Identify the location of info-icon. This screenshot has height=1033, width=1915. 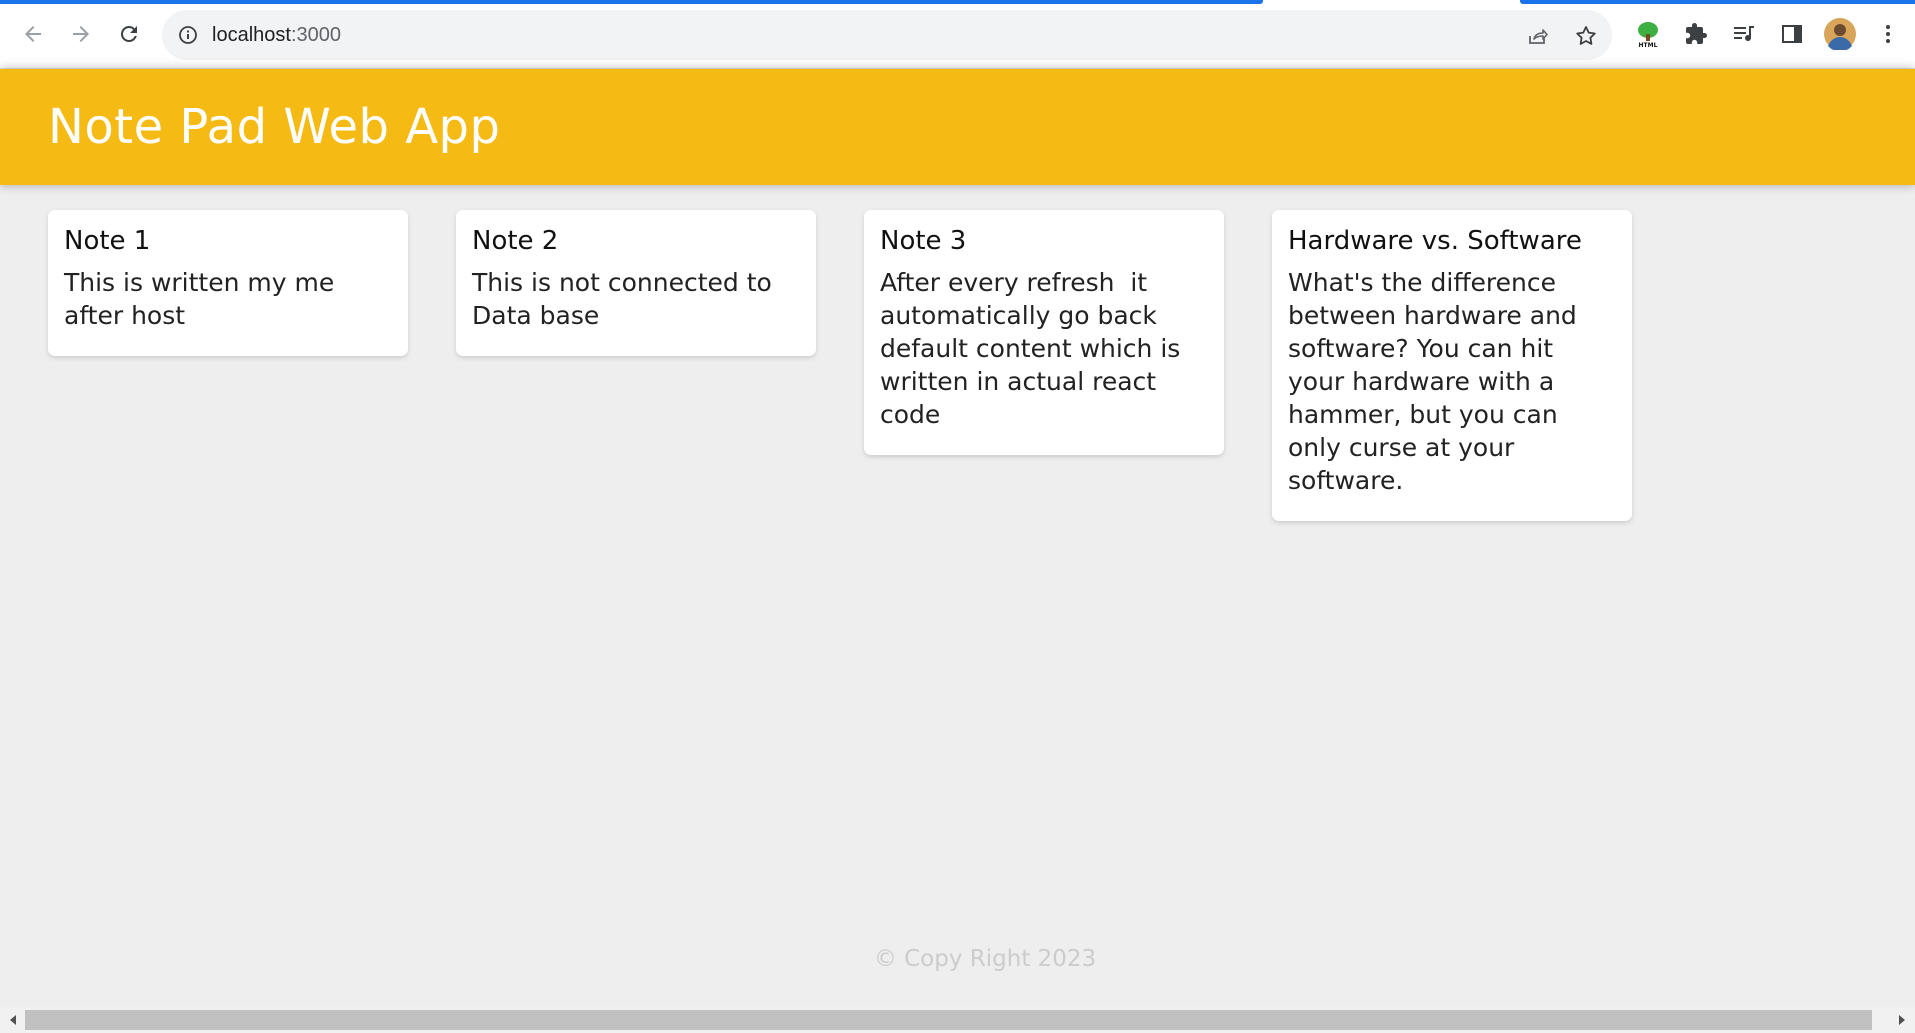
(188, 35).